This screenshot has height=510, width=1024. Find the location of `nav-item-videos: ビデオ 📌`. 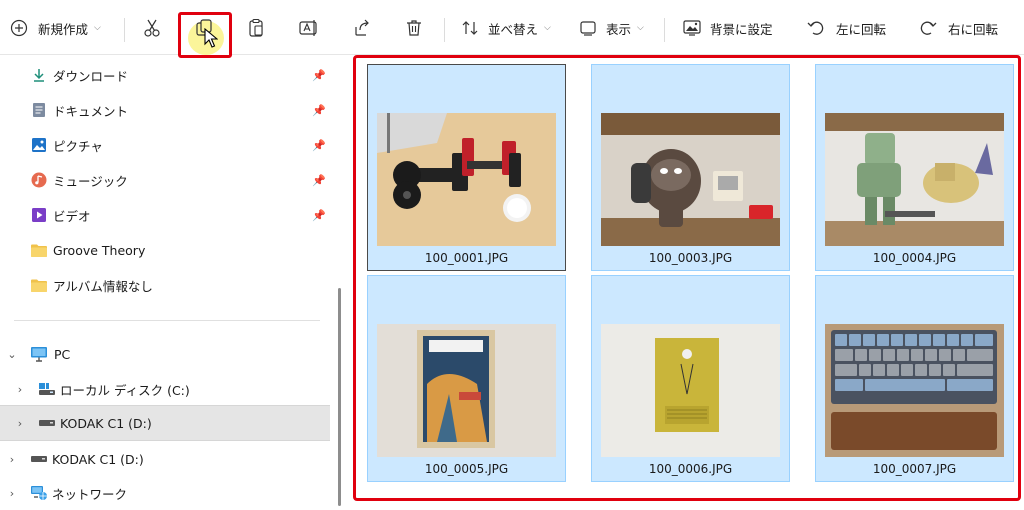

nav-item-videos: ビデオ 📌 is located at coordinates (165, 215).